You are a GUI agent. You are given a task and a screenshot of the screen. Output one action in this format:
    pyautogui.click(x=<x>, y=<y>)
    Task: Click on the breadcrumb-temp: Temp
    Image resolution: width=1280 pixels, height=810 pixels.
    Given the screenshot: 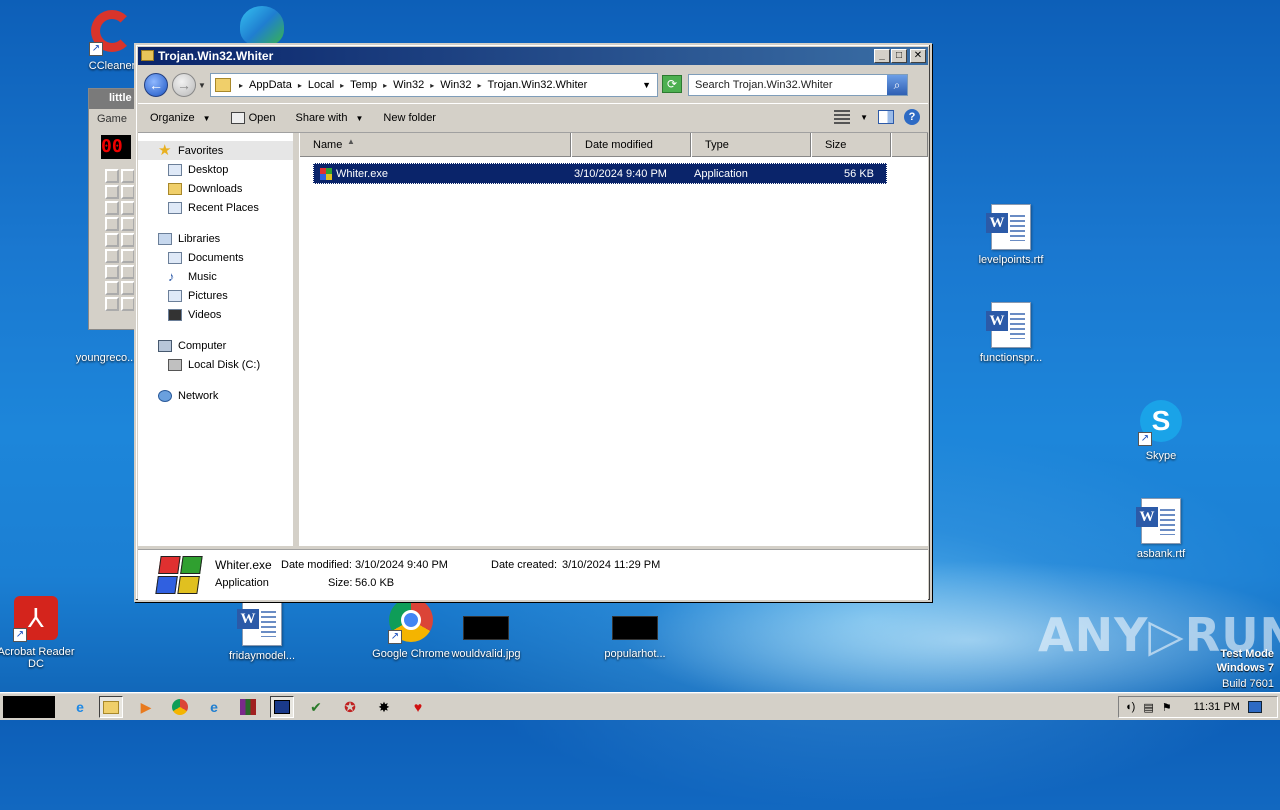 What is the action you would take?
    pyautogui.click(x=363, y=86)
    